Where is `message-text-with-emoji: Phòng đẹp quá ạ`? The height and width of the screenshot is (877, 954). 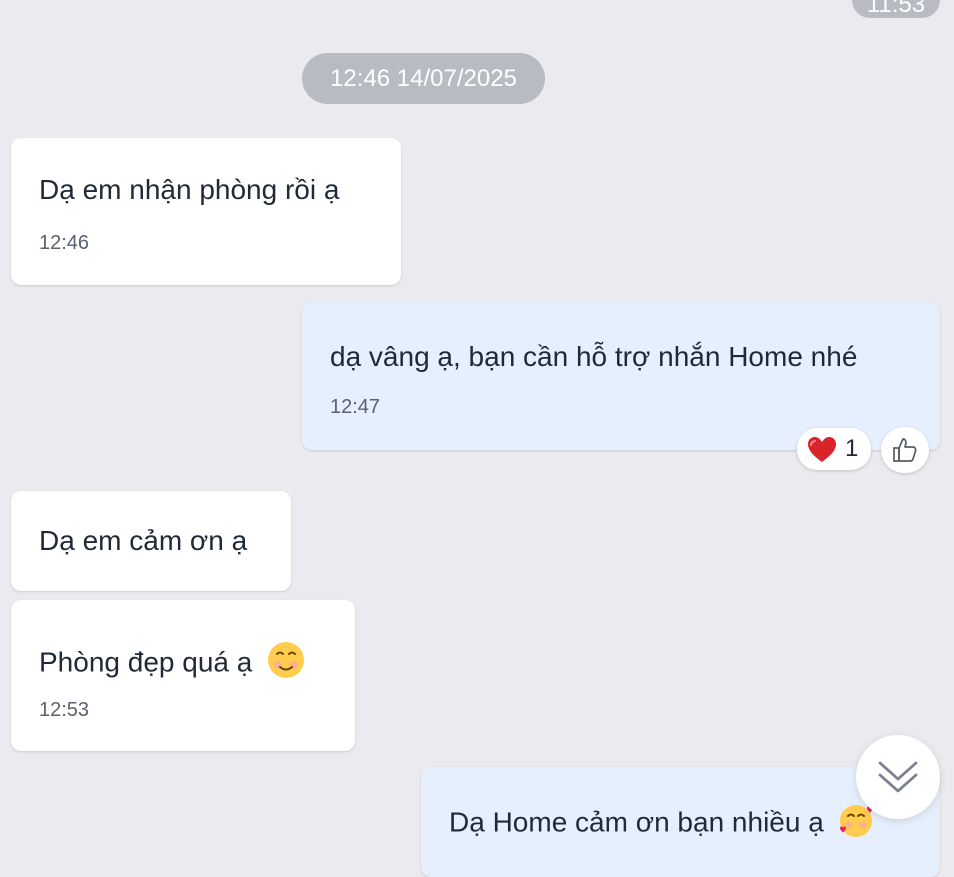
message-text-with-emoji: Phòng đẹp quá ạ is located at coordinates (172, 664).